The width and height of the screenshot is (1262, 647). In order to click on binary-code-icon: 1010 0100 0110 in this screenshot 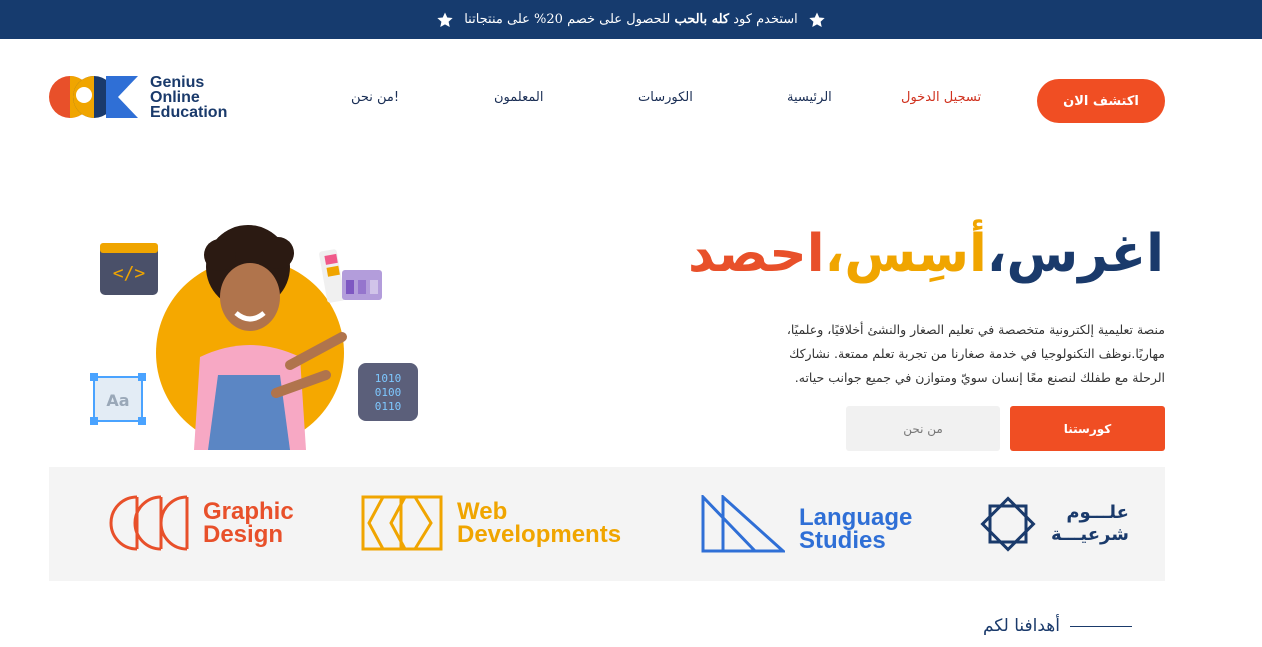, I will do `click(388, 392)`.